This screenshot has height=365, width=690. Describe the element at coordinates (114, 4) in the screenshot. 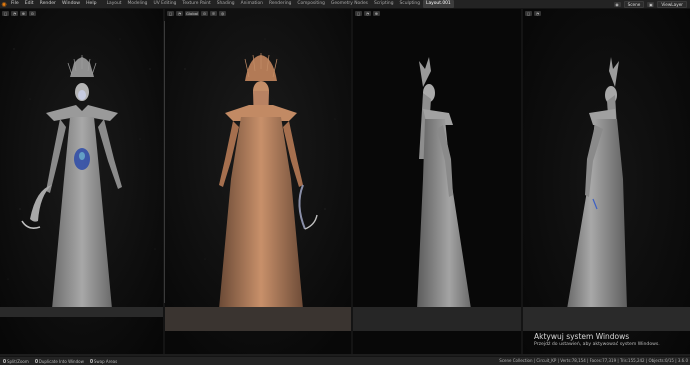

I see `tab-layout: Layout` at that location.